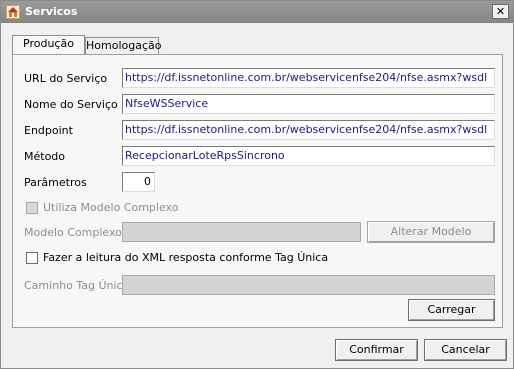 The image size is (514, 369). What do you see at coordinates (48, 130) in the screenshot?
I see `endpoint-label: Endpoint` at bounding box center [48, 130].